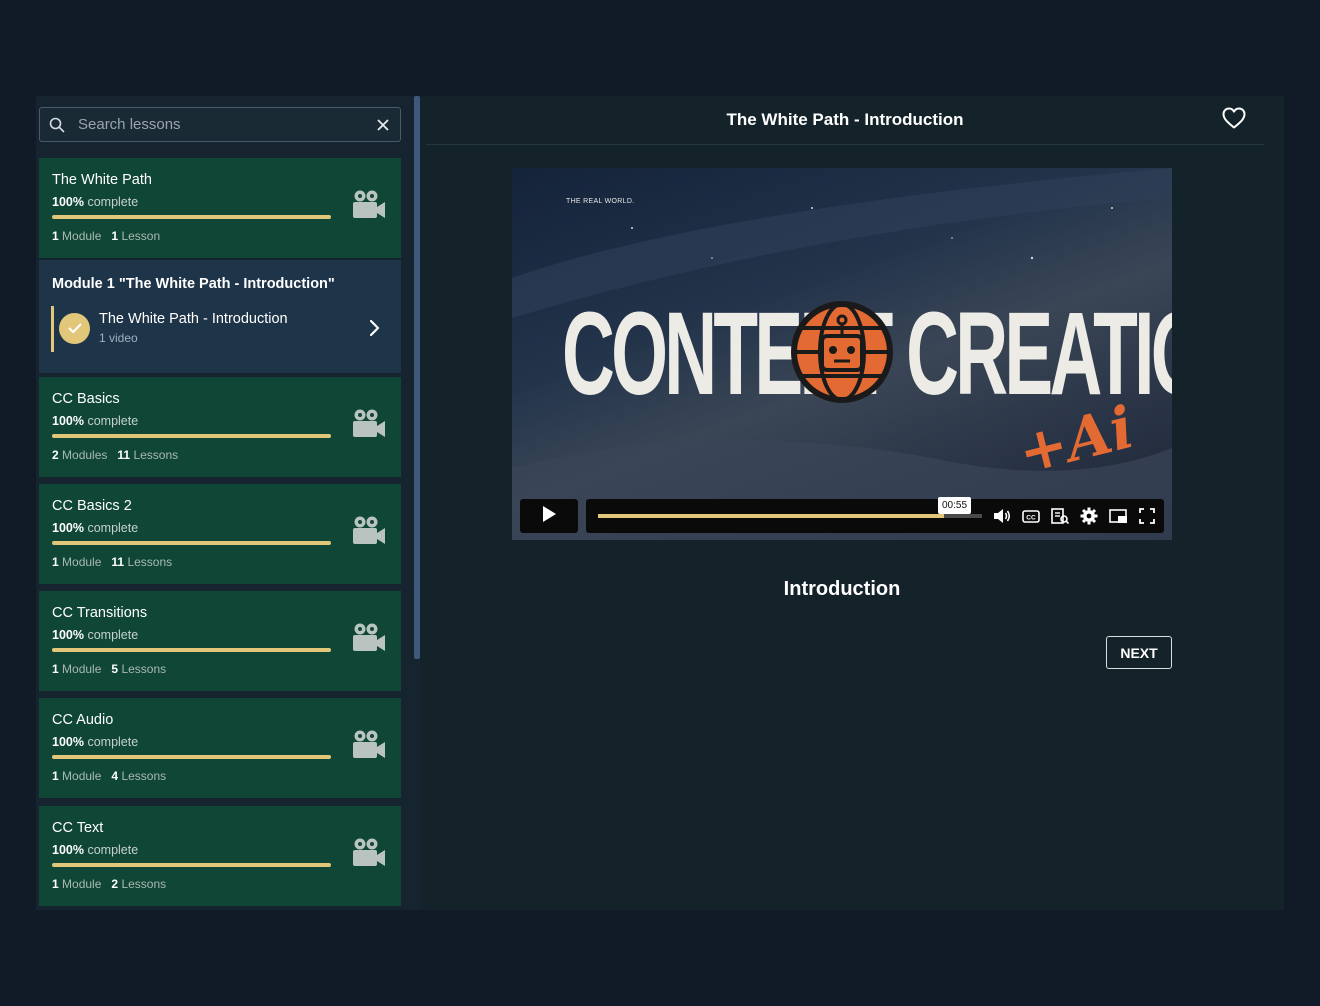  I want to click on course-title: CC Transitions, so click(100, 613).